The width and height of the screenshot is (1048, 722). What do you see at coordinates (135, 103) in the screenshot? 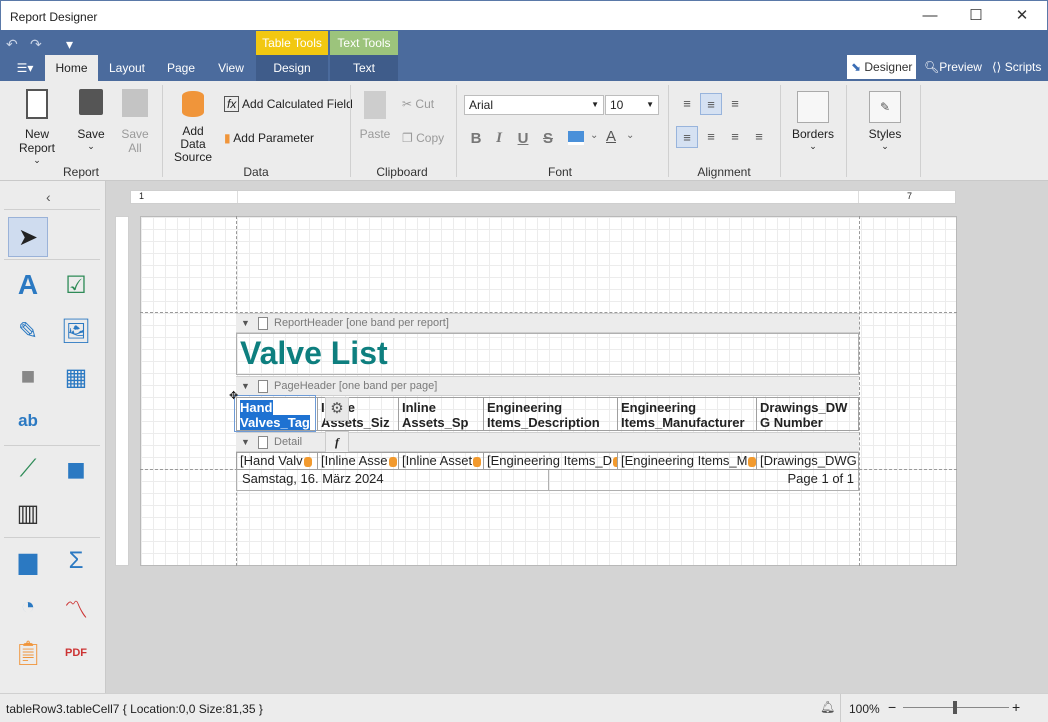
I see `save-all-icon` at bounding box center [135, 103].